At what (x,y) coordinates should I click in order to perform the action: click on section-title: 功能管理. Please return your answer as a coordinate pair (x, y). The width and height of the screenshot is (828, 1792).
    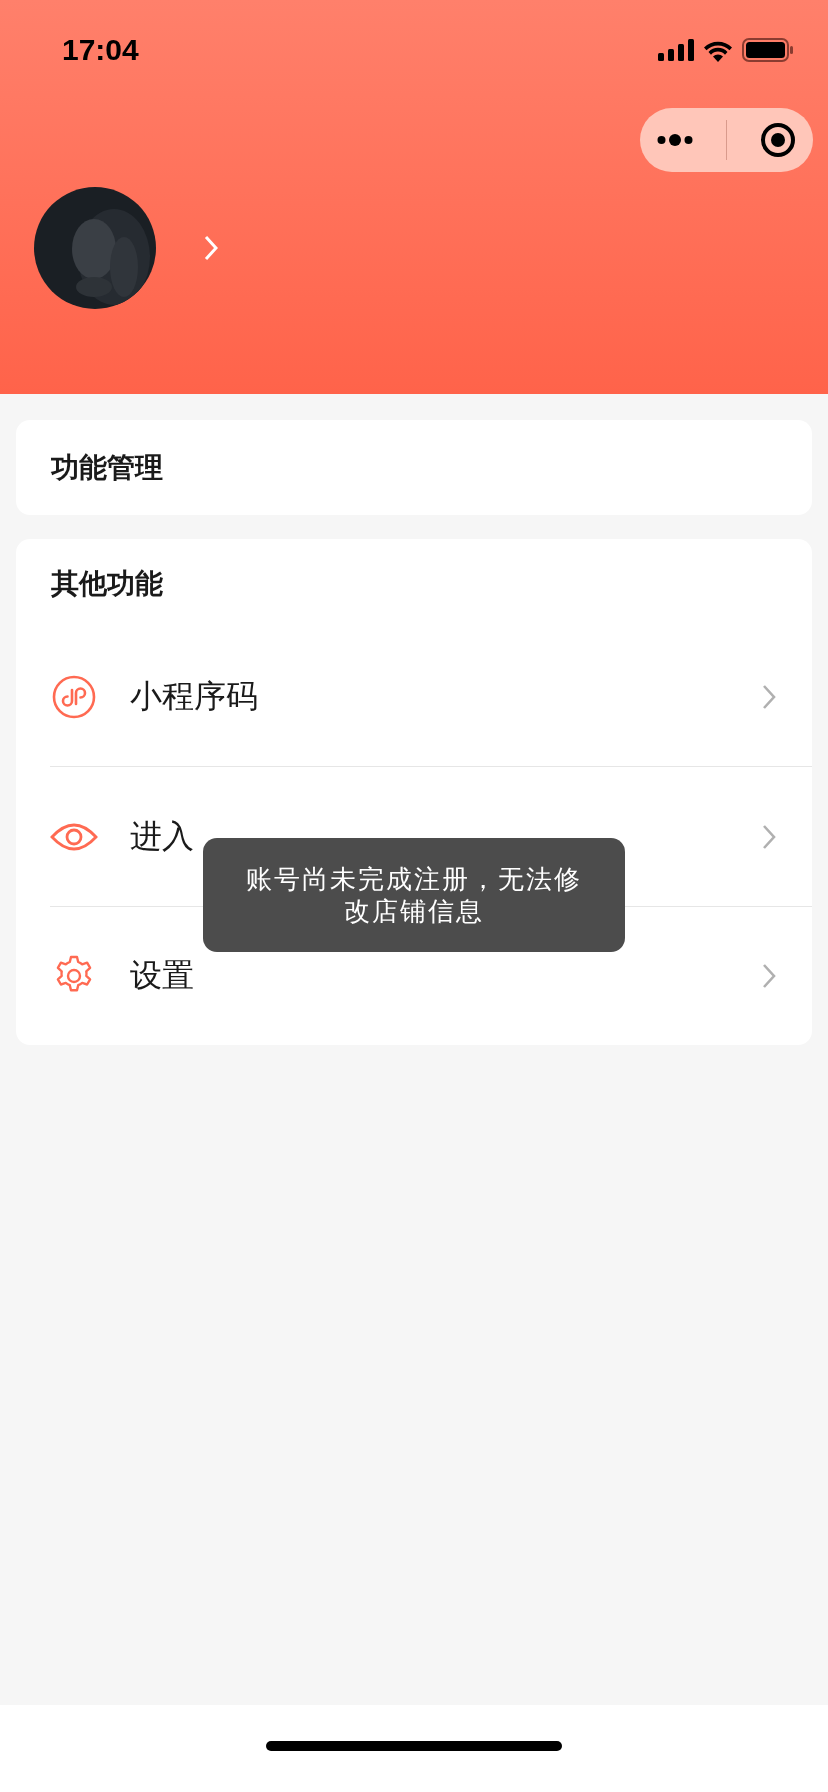
    Looking at the image, I should click on (107, 468).